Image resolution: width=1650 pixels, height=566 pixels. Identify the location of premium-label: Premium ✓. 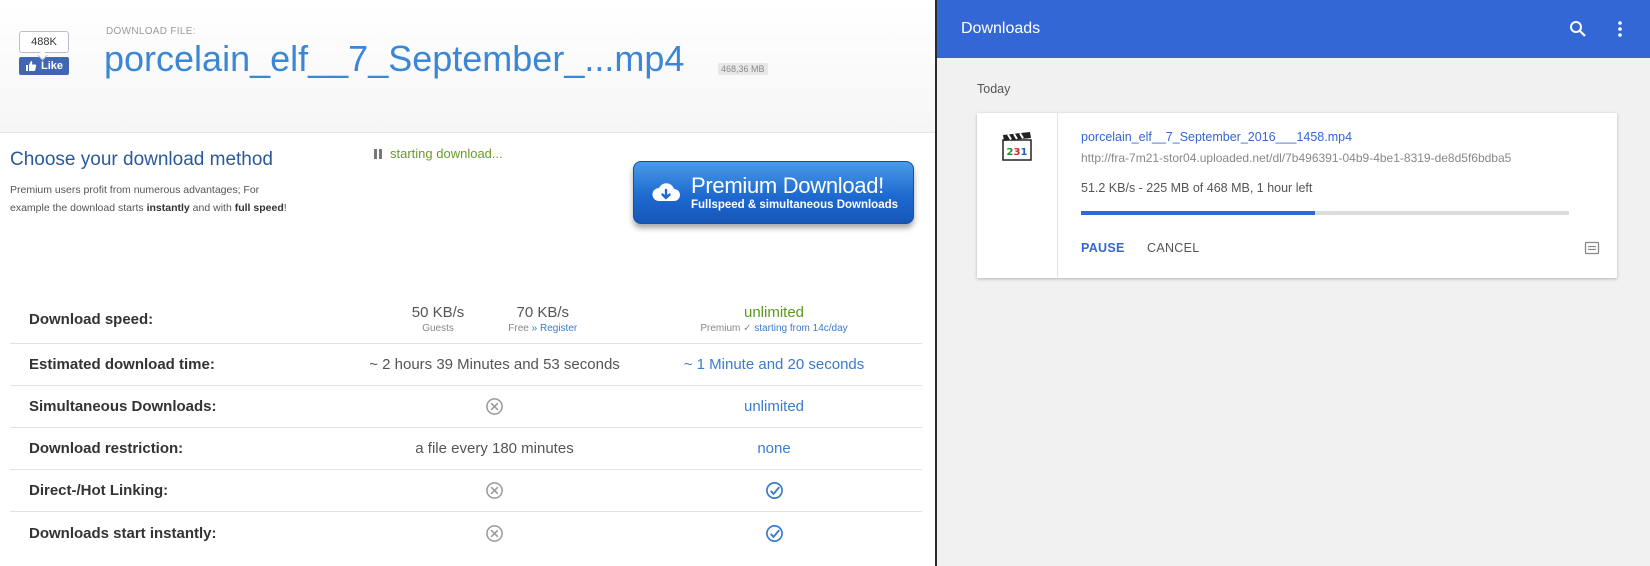
(727, 328).